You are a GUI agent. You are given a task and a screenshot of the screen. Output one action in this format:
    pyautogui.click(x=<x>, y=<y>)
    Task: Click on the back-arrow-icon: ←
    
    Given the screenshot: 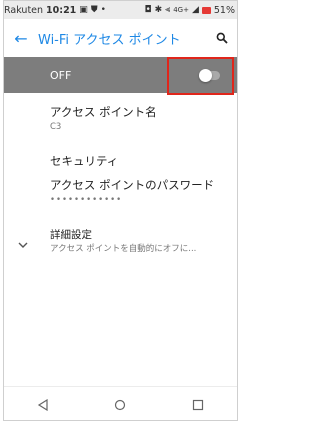 What is the action you would take?
    pyautogui.click(x=21, y=38)
    